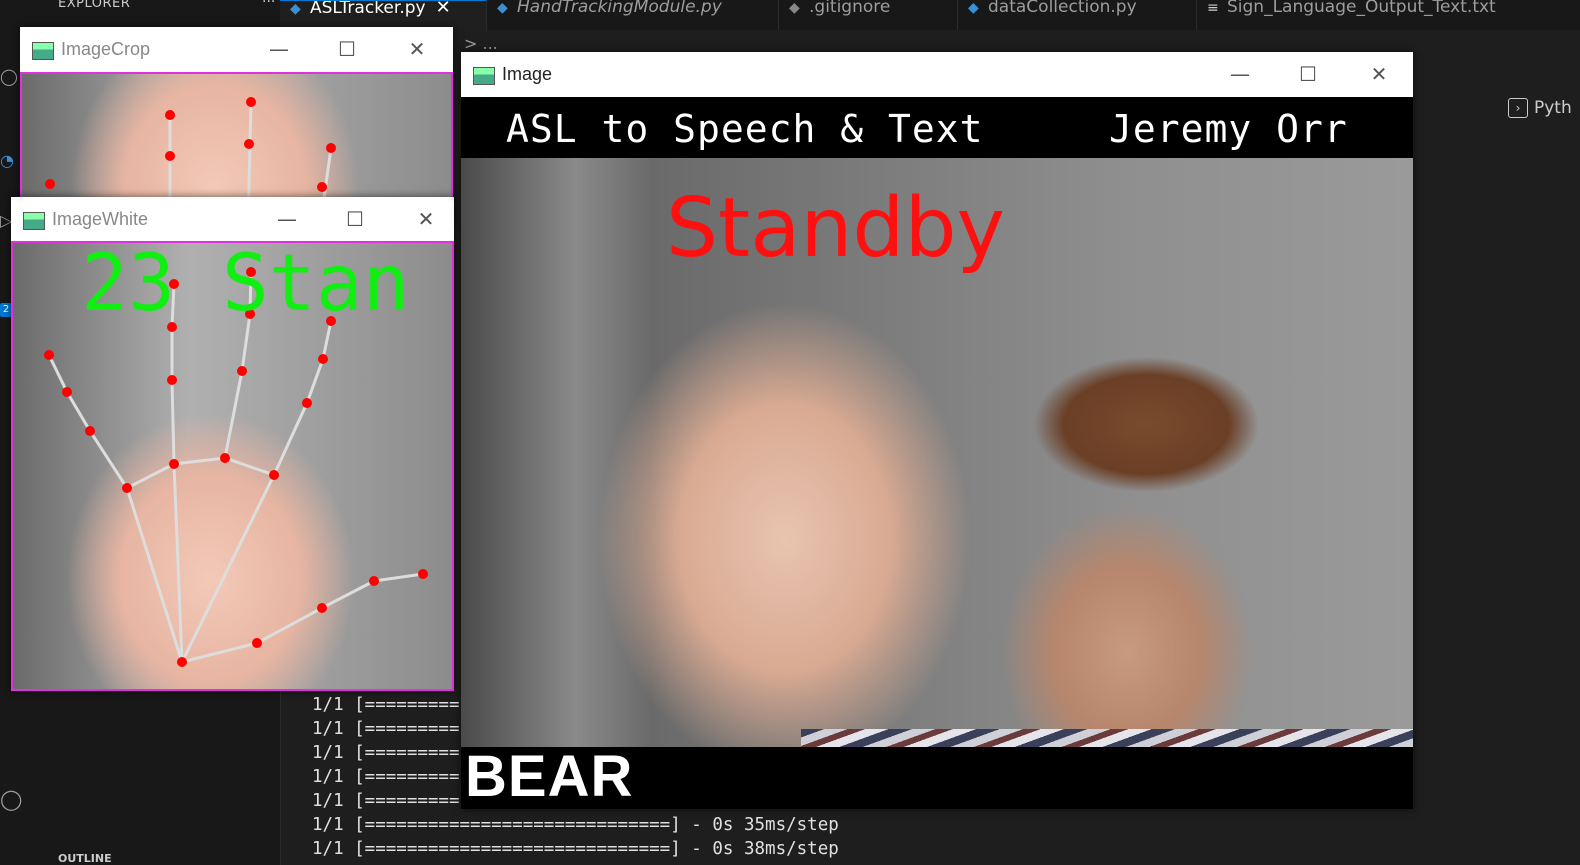  Describe the element at coordinates (1062, 8) in the screenshot. I see `tab-label: dataCollection.py` at that location.